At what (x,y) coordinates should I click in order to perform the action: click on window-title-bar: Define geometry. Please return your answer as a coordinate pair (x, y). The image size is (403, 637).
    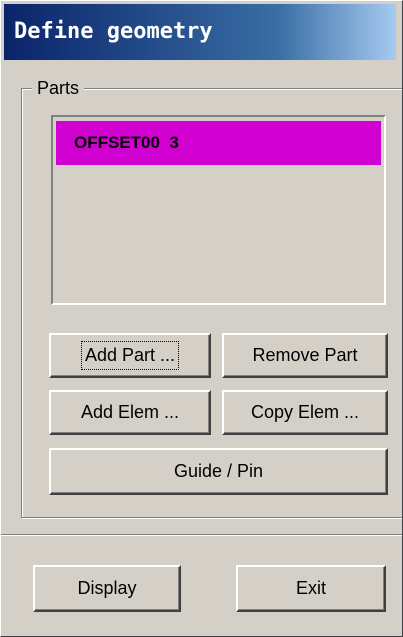
    Looking at the image, I should click on (200, 32).